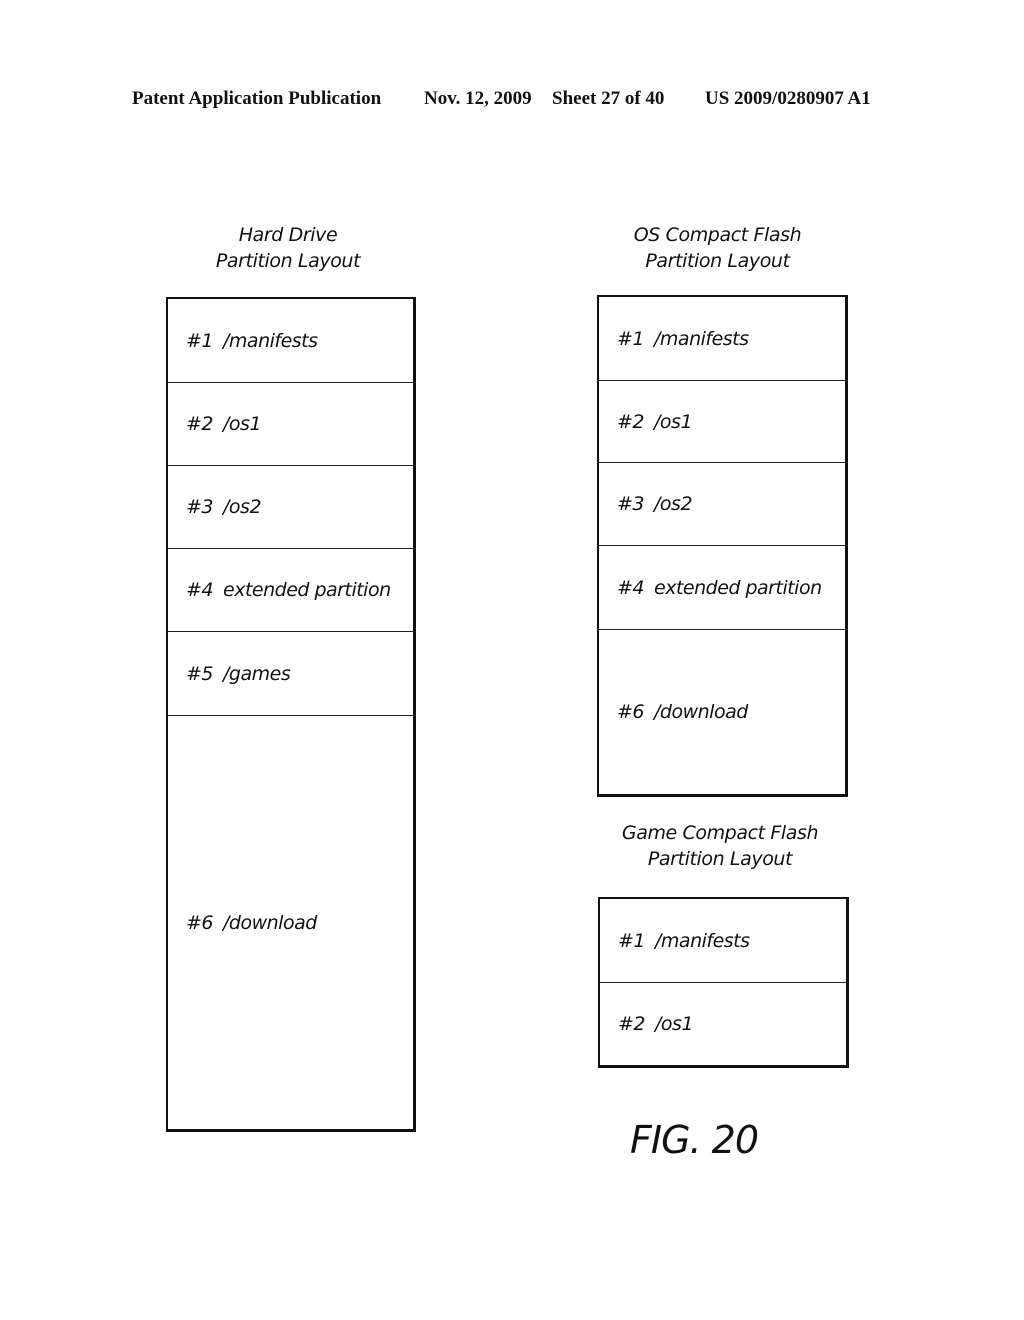 This screenshot has width=1024, height=1320. What do you see at coordinates (720, 859) in the screenshot?
I see `game-compact-flash-title-line2: Partition Layout` at bounding box center [720, 859].